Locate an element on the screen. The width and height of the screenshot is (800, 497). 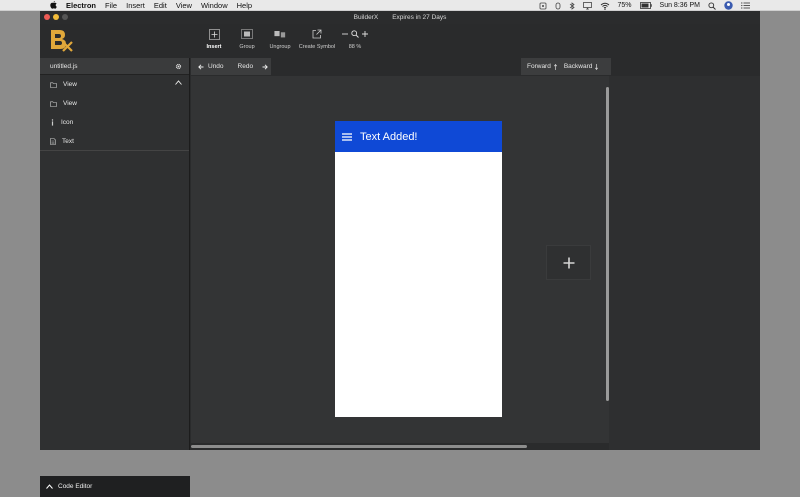
undo-label: Undo is located at coordinates (216, 66).